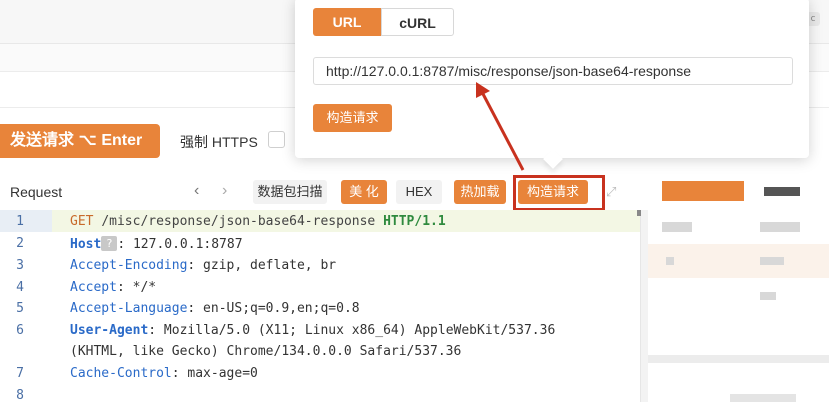 This screenshot has width=829, height=402. Describe the element at coordinates (20, 330) in the screenshot. I see `line-number: 6` at that location.